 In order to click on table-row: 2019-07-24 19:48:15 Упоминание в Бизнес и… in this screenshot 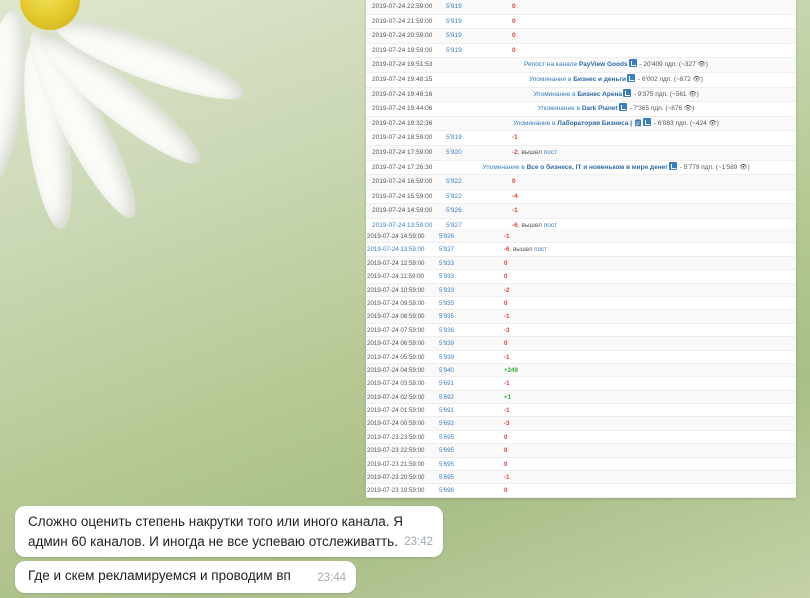, I will do `click(581, 80)`.